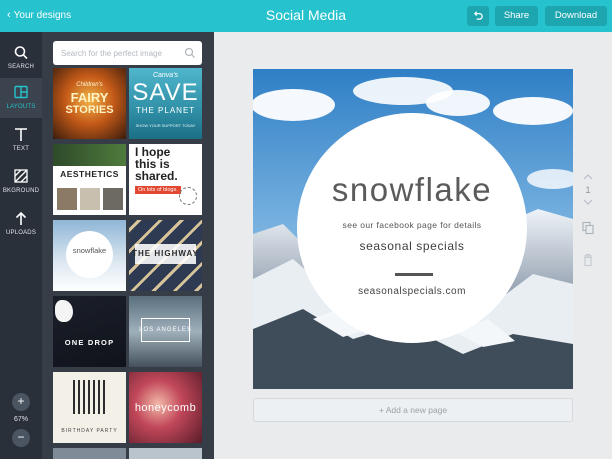 This screenshot has height=459, width=612. I want to click on undo-button, so click(478, 16).